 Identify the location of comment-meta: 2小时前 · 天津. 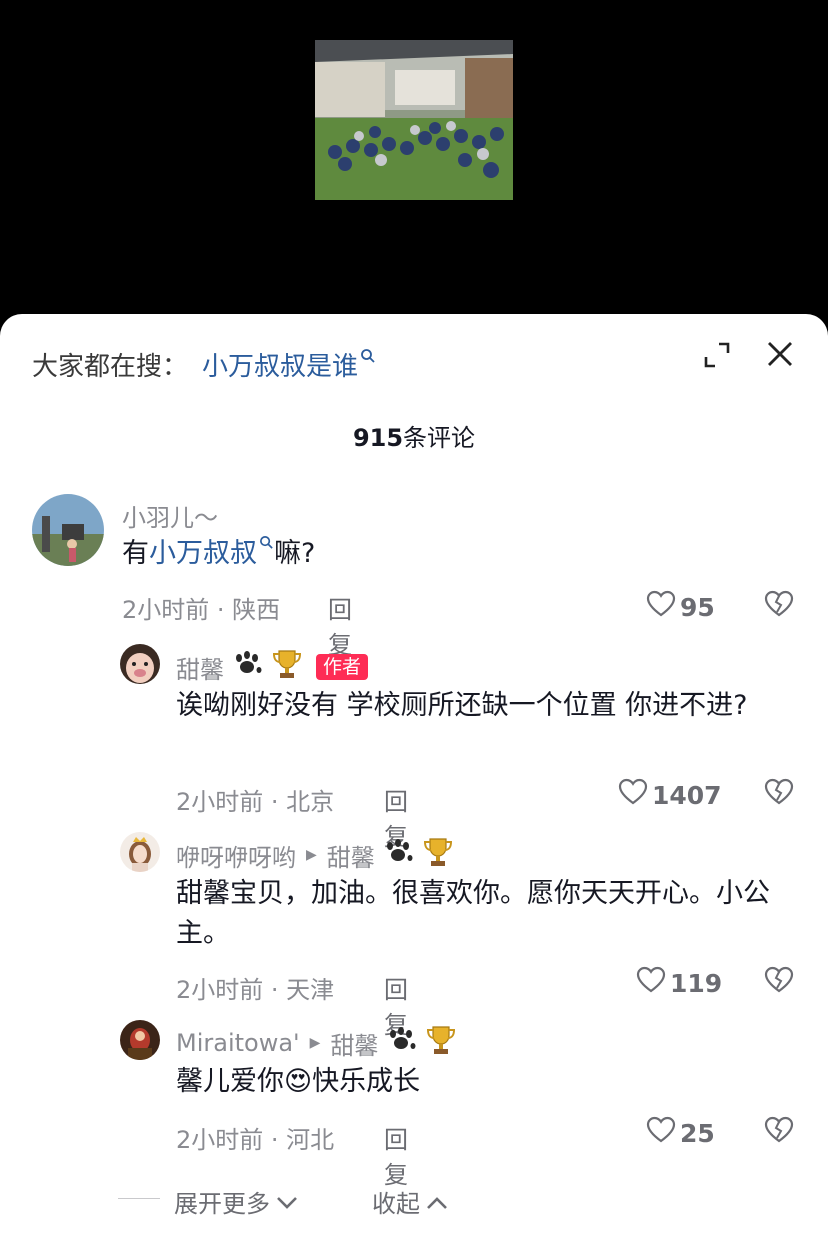
(255, 990).